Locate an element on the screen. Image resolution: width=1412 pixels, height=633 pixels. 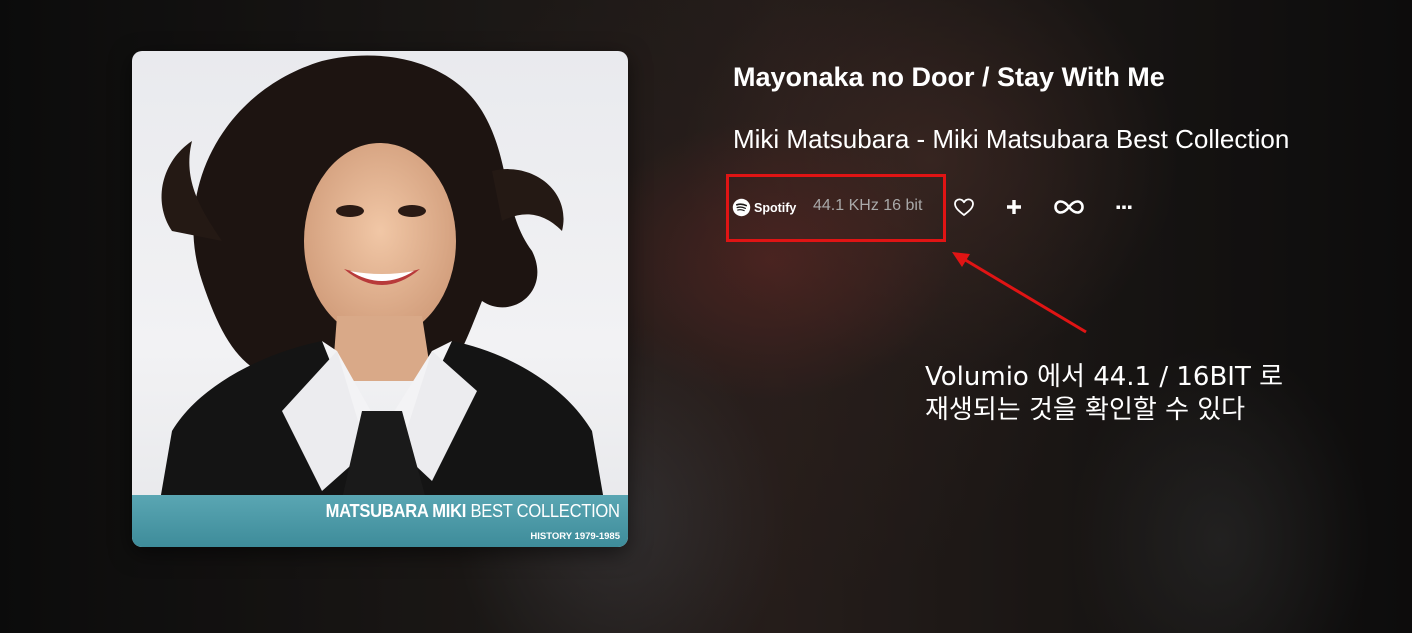
annotation-line-1: Volumio 에서 44.1 / 16BIT 로 is located at coordinates (1104, 377).